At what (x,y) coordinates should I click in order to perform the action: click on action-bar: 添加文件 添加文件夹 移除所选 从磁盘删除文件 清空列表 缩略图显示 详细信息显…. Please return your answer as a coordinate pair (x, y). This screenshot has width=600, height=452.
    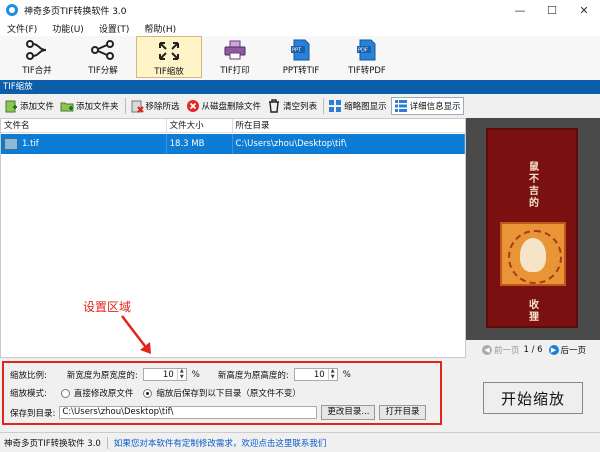
    Looking at the image, I should click on (300, 106).